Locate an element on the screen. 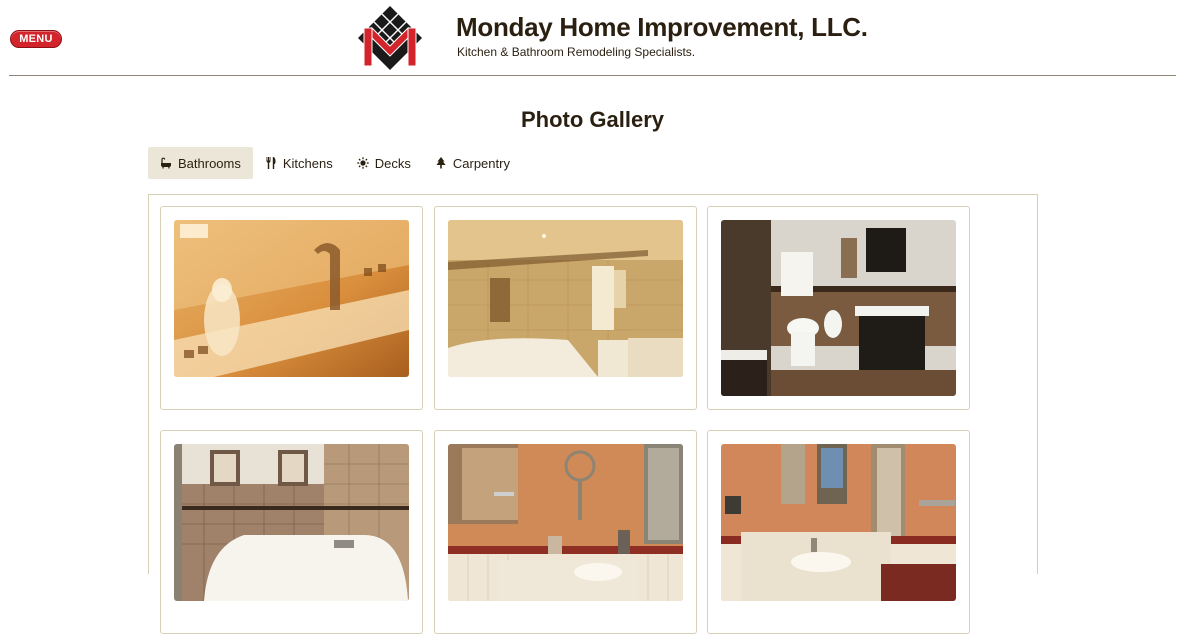  tab-decks: Decks is located at coordinates (384, 163).